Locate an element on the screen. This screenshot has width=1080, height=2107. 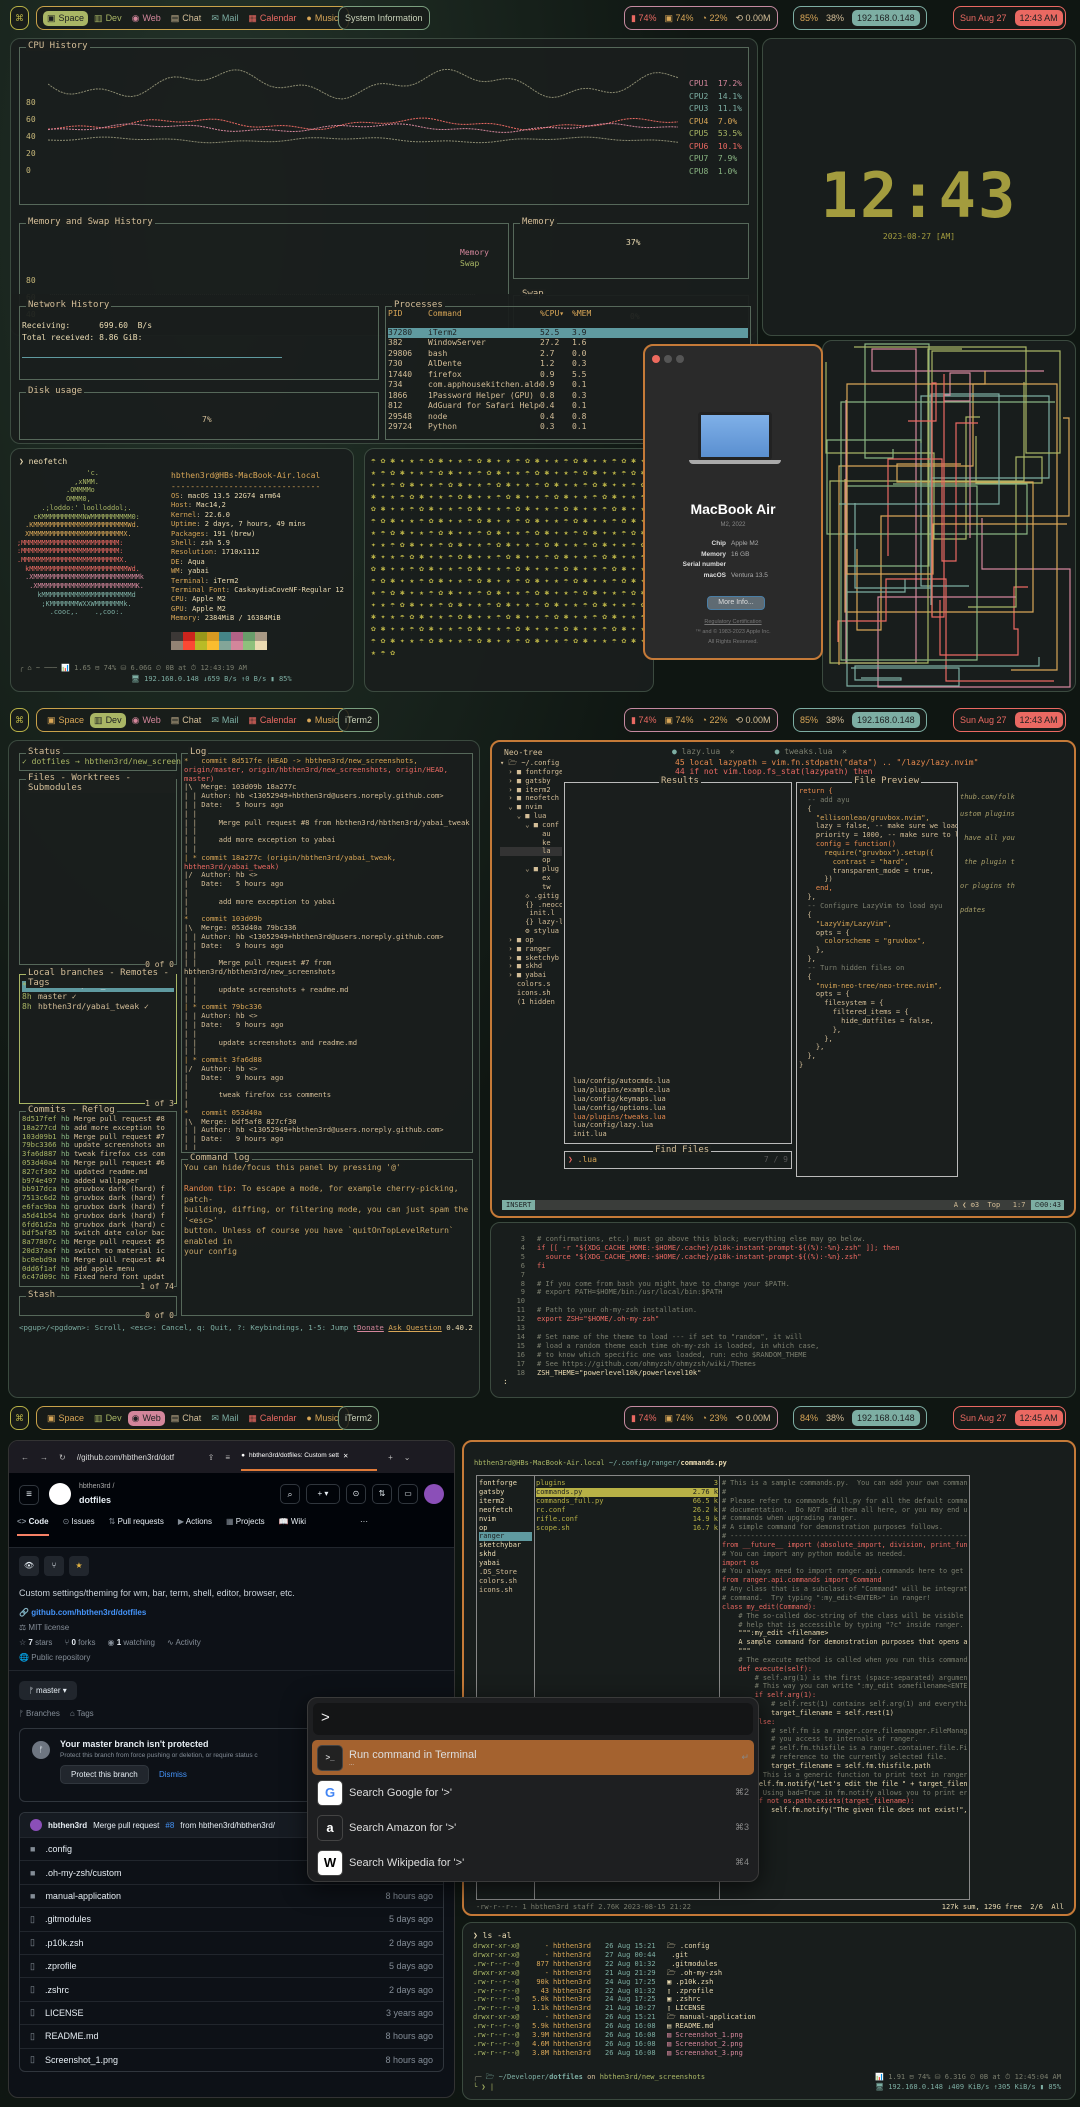
commit-item: bc0ebd9a hb Merge pull request #4 is located at coordinates (98, 1260).